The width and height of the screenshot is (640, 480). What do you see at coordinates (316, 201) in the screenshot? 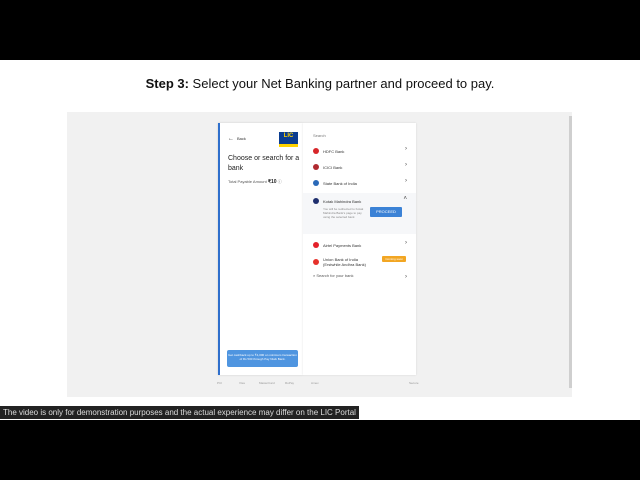
I see `kotak-logo-icon` at bounding box center [316, 201].